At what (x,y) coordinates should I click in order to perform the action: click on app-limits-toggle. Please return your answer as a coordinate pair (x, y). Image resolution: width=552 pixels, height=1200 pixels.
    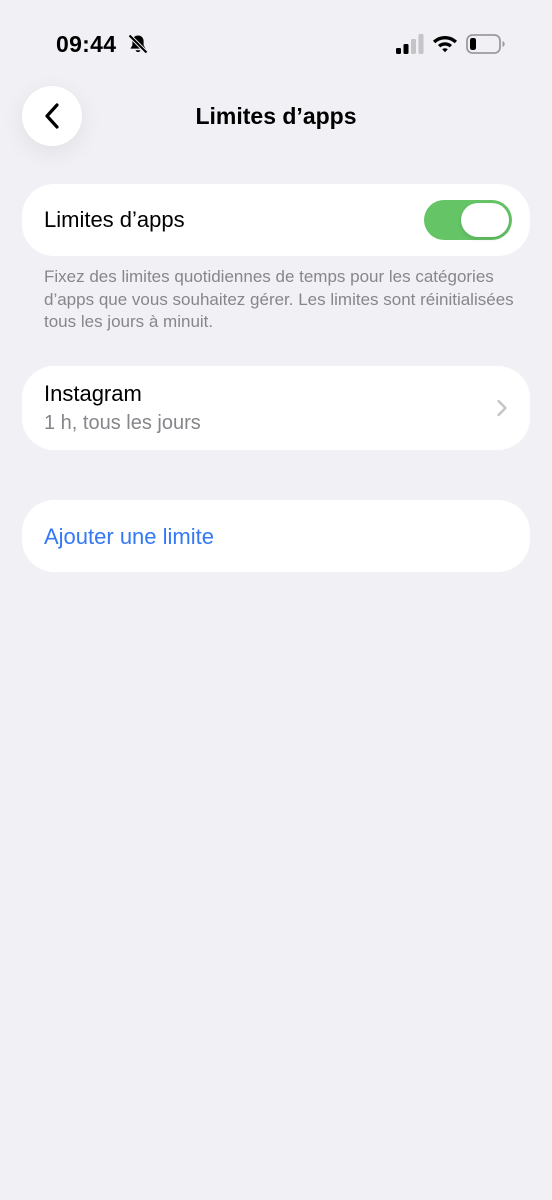
    Looking at the image, I should click on (468, 220).